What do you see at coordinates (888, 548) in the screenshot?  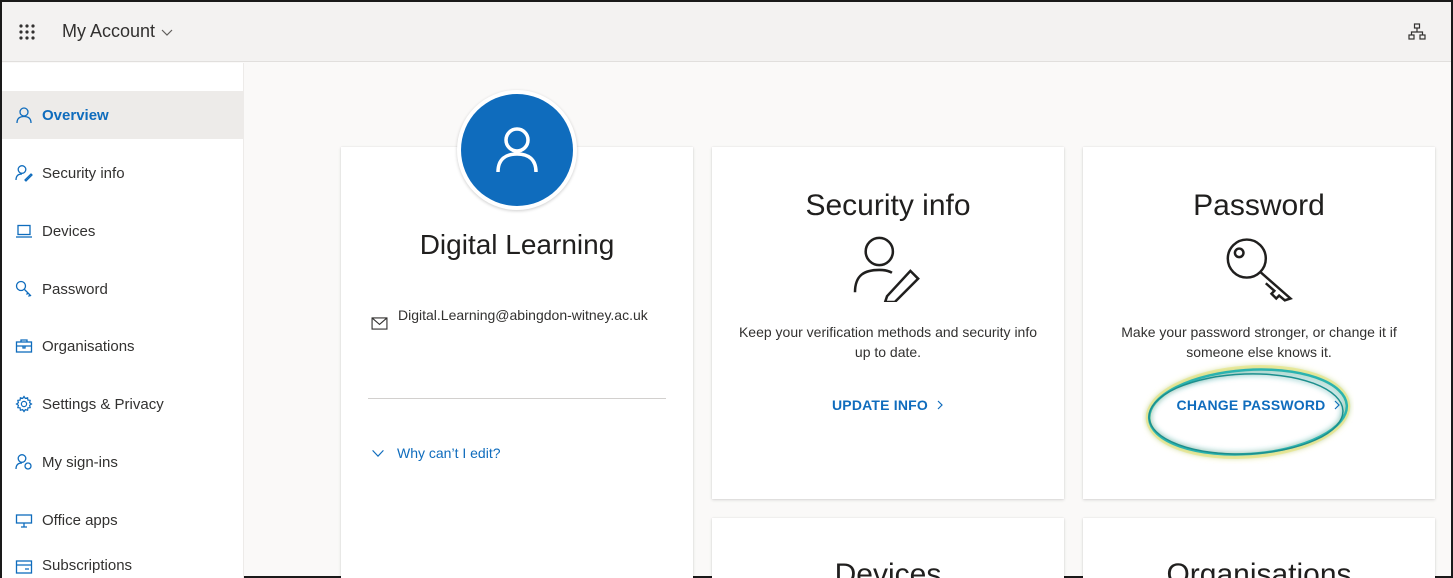 I see `devices-card: Devices` at bounding box center [888, 548].